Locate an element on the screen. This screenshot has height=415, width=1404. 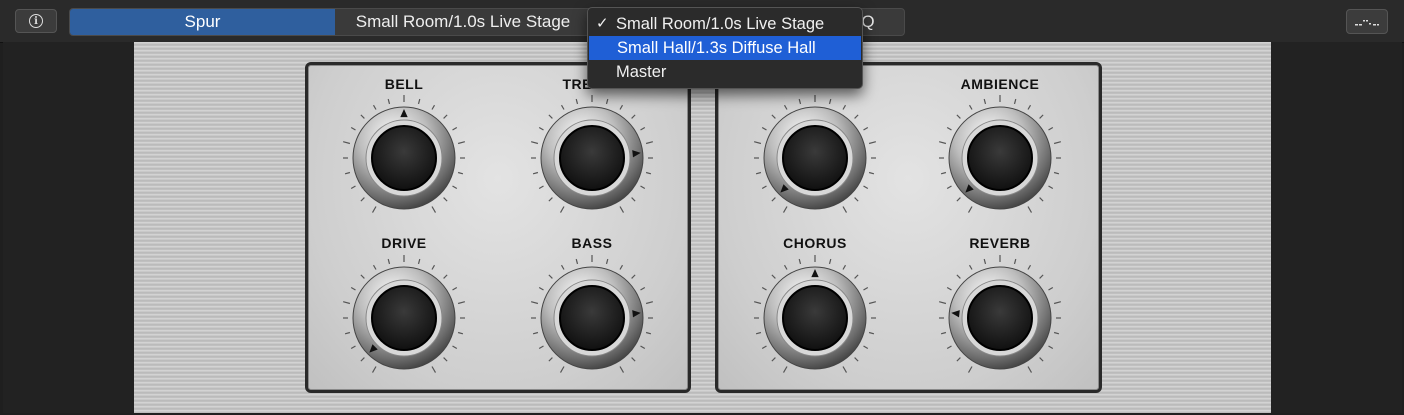
reverb-knob is located at coordinates (1000, 318).